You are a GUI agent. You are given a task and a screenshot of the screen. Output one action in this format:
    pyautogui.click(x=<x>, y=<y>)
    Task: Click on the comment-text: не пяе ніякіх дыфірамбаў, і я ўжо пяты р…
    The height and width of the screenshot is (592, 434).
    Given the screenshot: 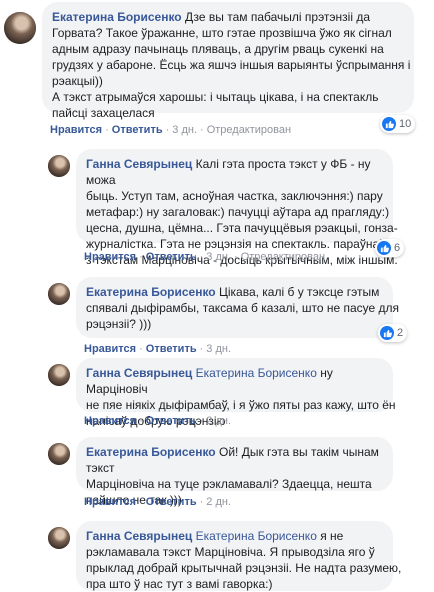 What is the action you would take?
    pyautogui.click(x=241, y=405)
    